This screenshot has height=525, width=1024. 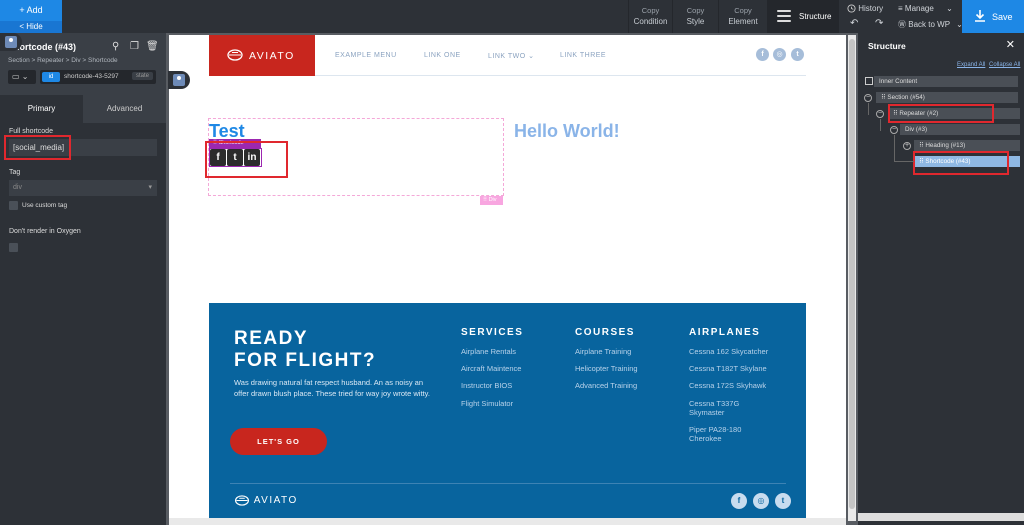 What do you see at coordinates (606, 385) in the screenshot?
I see `footer-link: Advanced Training` at bounding box center [606, 385].